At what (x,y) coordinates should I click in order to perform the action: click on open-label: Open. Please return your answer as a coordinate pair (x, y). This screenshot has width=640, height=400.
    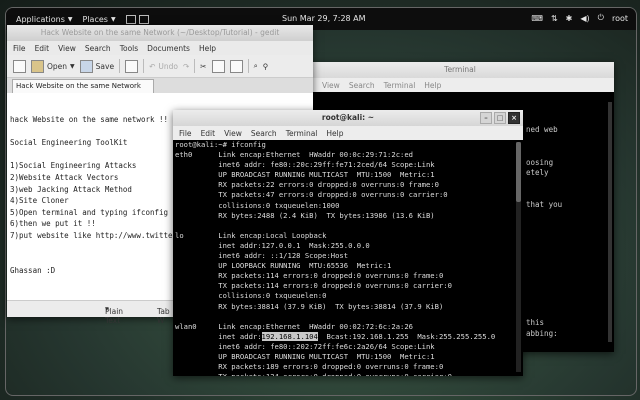
    Looking at the image, I should click on (57, 66).